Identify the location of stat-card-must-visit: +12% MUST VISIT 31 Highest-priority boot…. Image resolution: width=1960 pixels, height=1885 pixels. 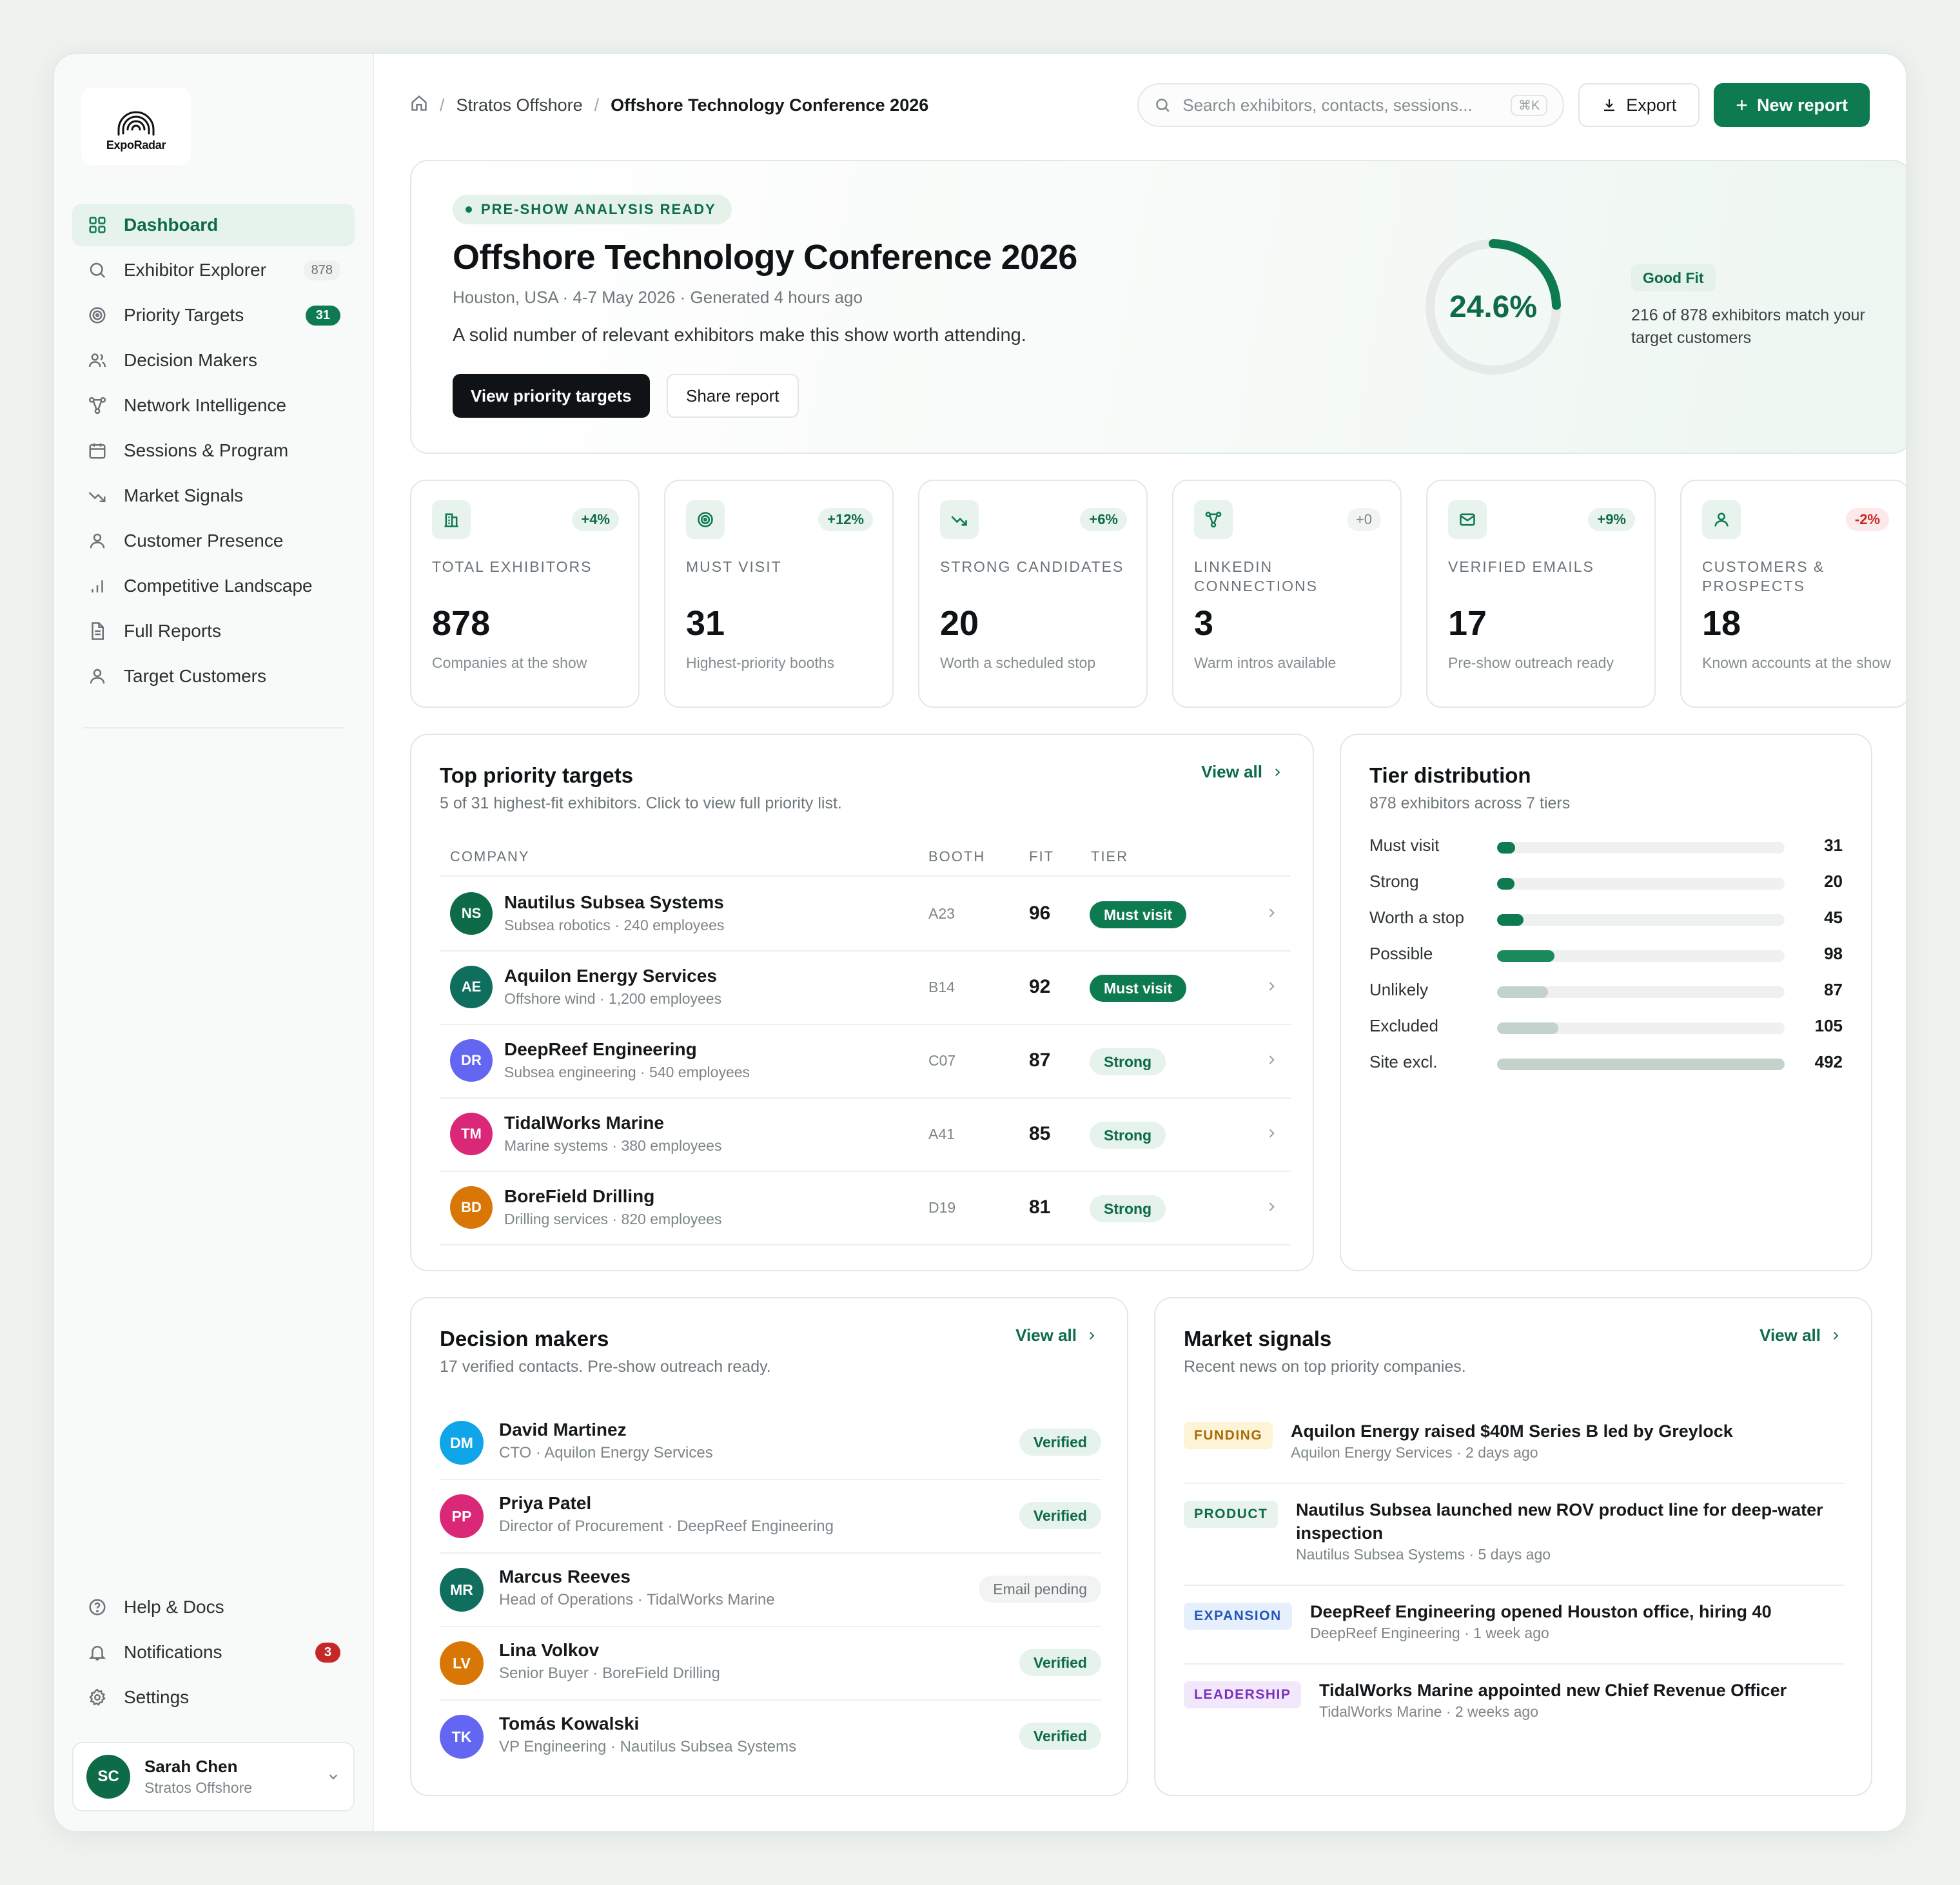
(779, 594).